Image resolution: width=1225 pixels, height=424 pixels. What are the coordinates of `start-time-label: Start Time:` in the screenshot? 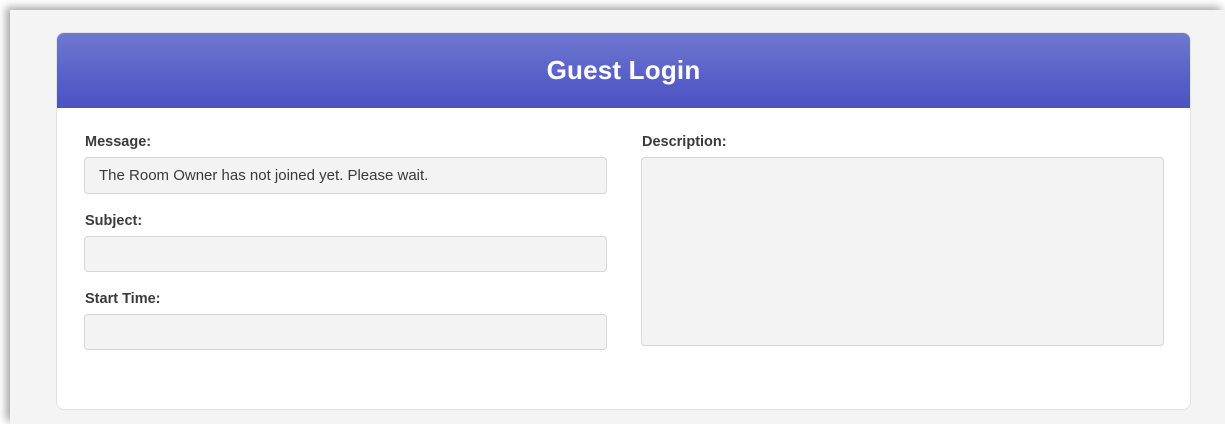 It's located at (123, 299).